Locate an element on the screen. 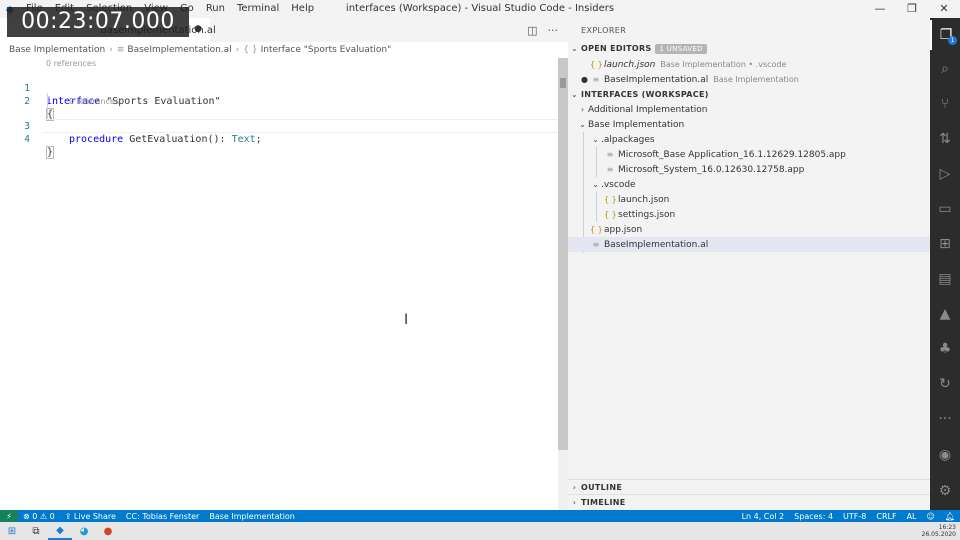 The width and height of the screenshot is (960, 540). powerpoint-taskbar-icon: ● is located at coordinates (108, 531).